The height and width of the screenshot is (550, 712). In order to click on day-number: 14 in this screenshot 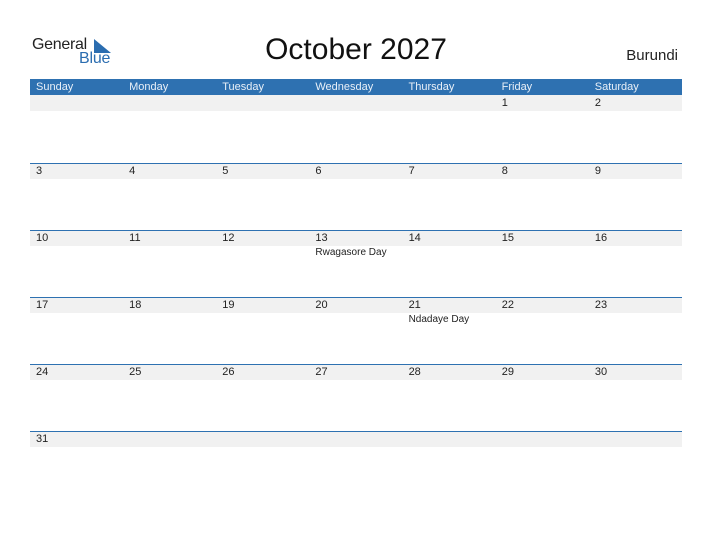, I will do `click(414, 238)`.